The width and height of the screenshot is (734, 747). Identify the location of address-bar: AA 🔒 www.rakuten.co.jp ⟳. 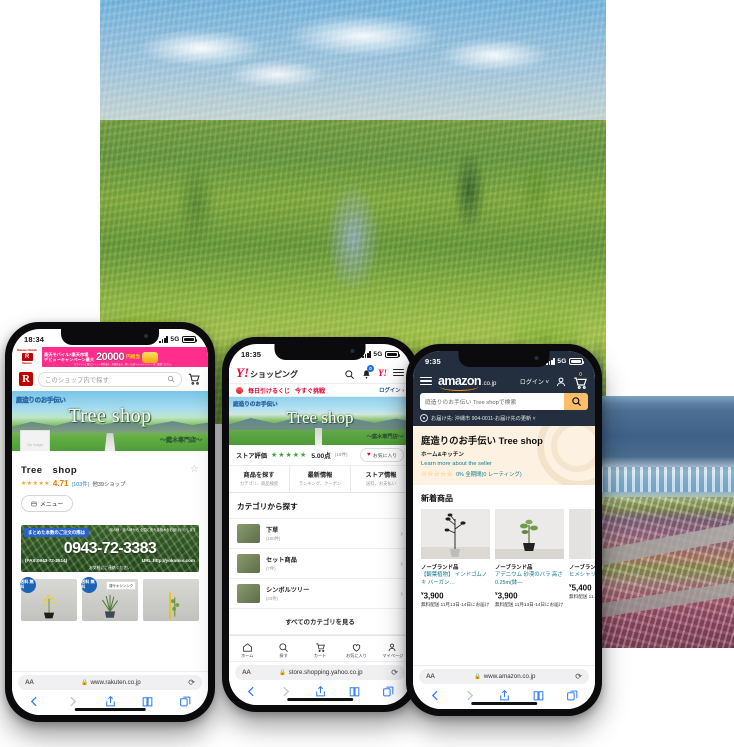
(110, 682).